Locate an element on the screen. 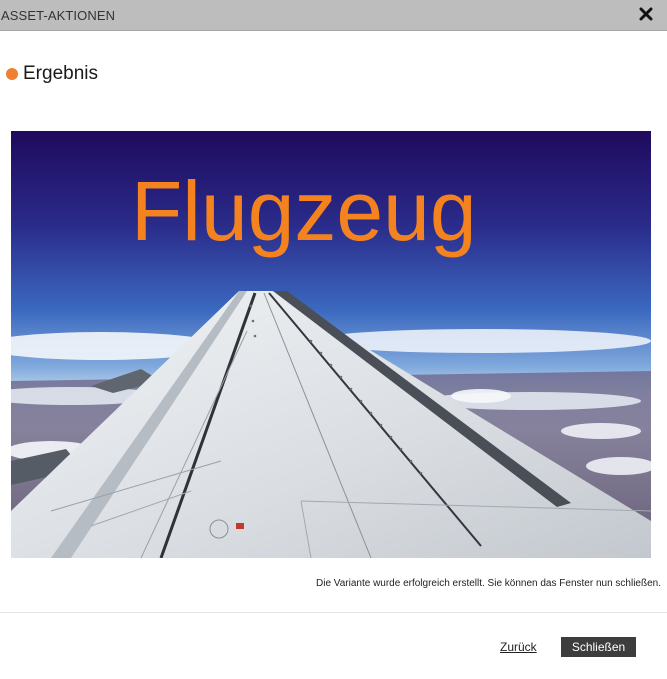 The height and width of the screenshot is (679, 667). result-heading-label: Ergebnis is located at coordinates (60, 73).